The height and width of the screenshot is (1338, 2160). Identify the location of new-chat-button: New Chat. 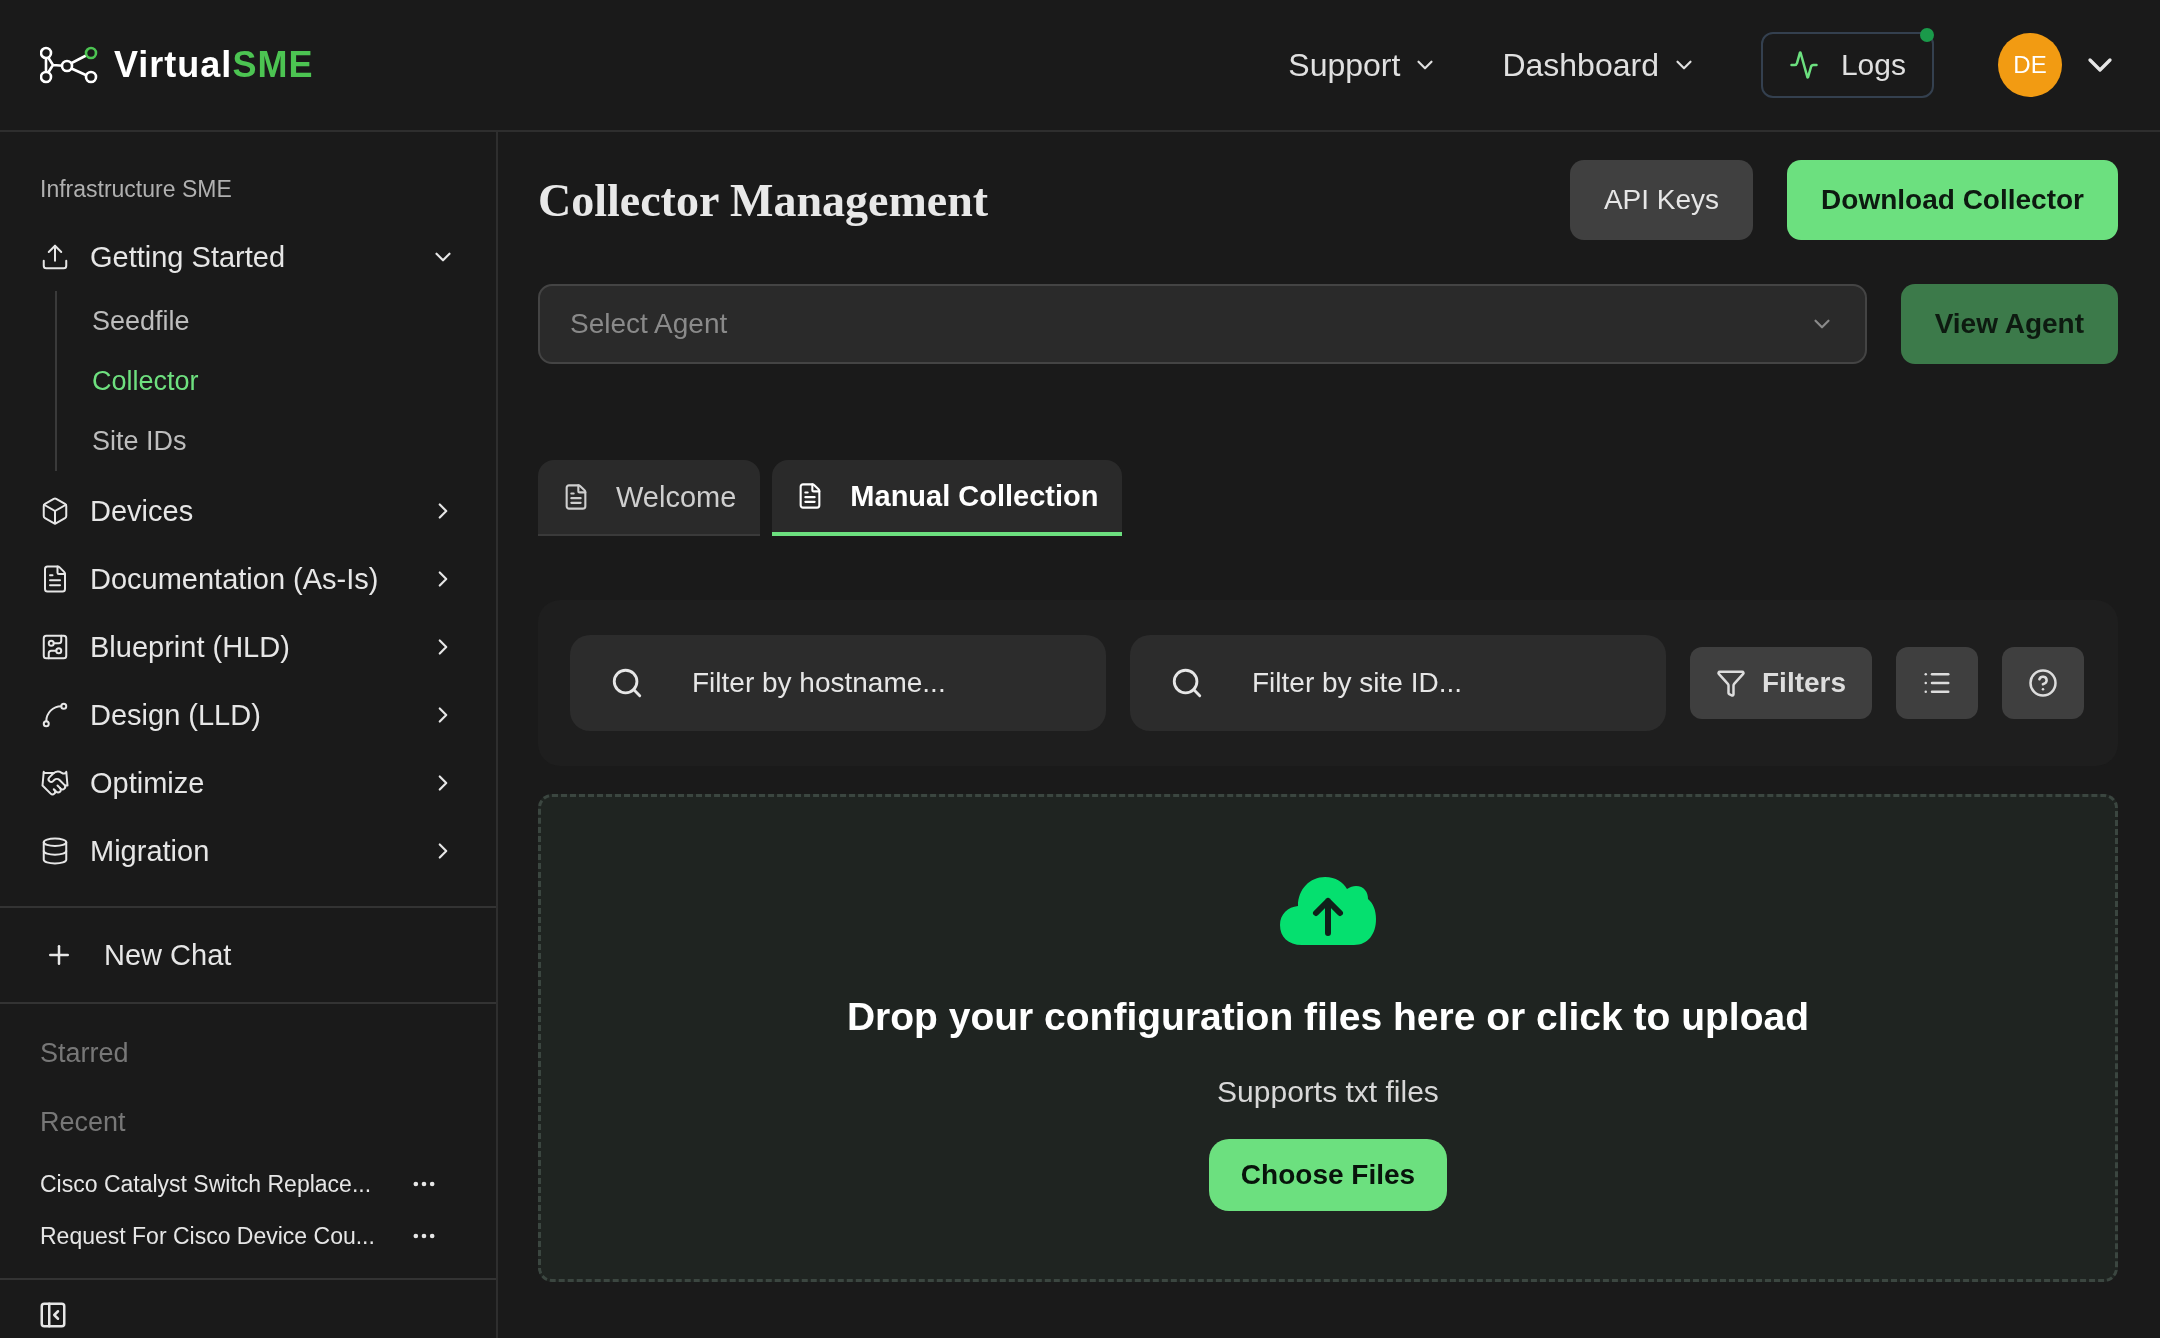
(248, 956).